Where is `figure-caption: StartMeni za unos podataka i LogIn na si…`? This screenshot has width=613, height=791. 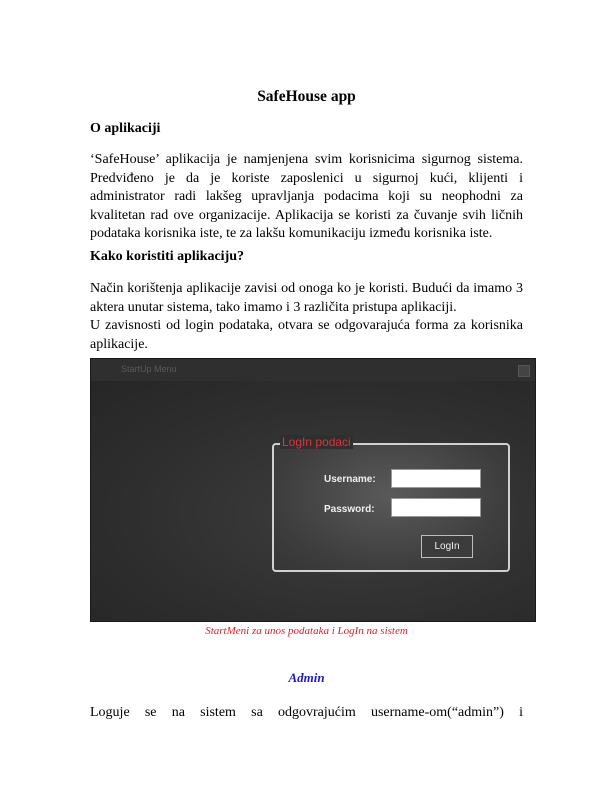
figure-caption: StartMeni za unos podataka i LogIn na si… is located at coordinates (306, 631).